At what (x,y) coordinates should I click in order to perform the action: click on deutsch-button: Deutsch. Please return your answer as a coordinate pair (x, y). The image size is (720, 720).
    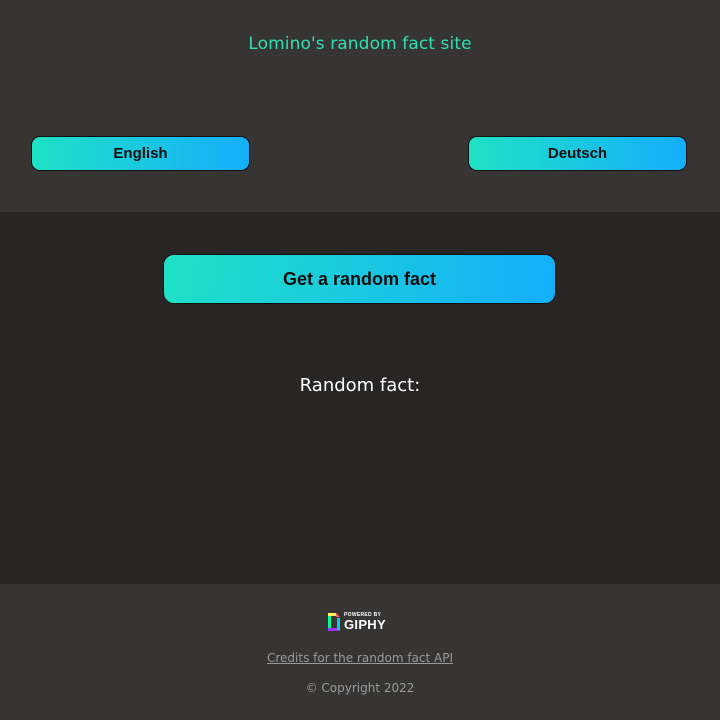
    Looking at the image, I should click on (577, 153).